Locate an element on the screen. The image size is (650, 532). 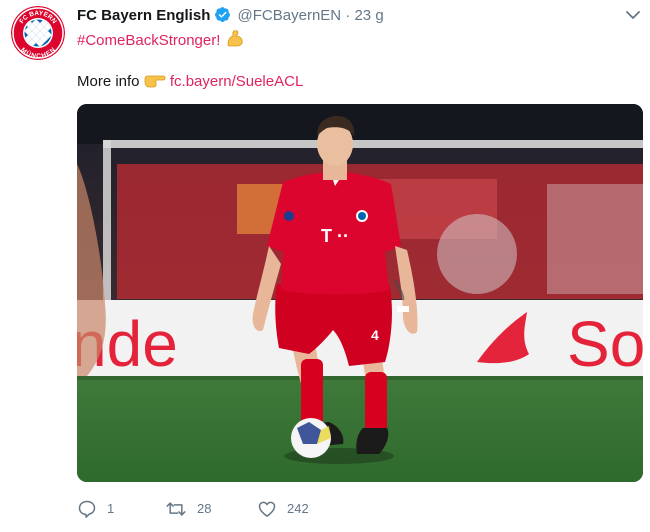
tweet-text-line-2: More info fc.bayern/SueleACL is located at coordinates (190, 83).